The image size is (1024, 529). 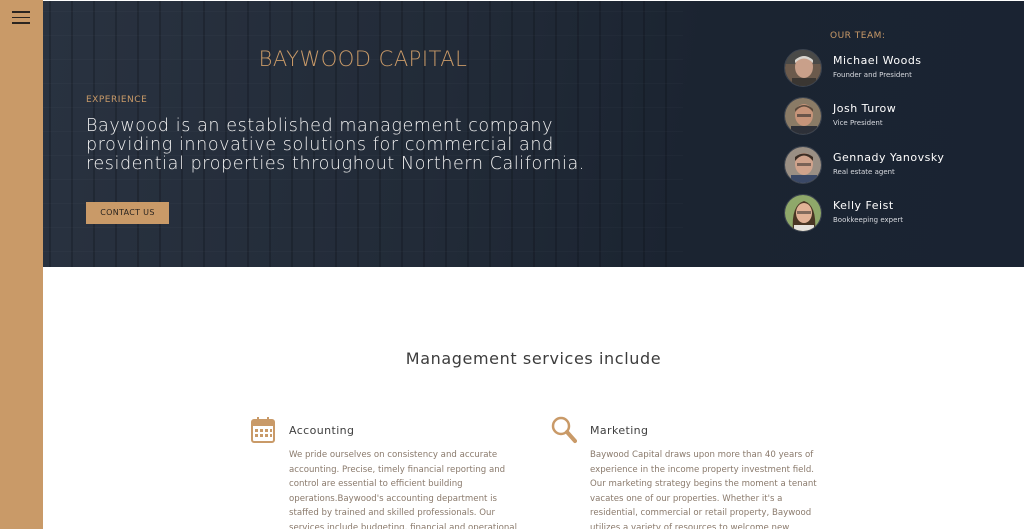 I want to click on company-name: BAYWOOD CAPITAL, so click(x=363, y=59).